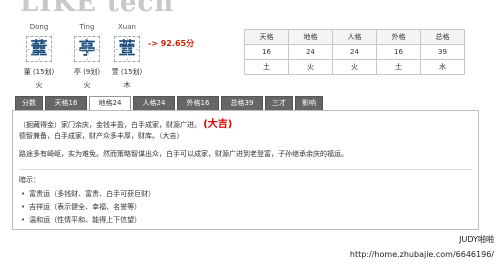 The image size is (500, 265). What do you see at coordinates (171, 43) in the screenshot?
I see `name-score: -> 92.65分` at bounding box center [171, 43].